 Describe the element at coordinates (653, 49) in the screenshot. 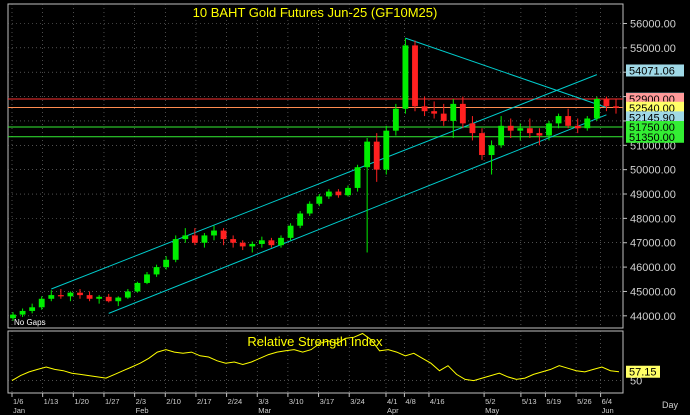

I see `y-tick-label: 55000.00` at that location.